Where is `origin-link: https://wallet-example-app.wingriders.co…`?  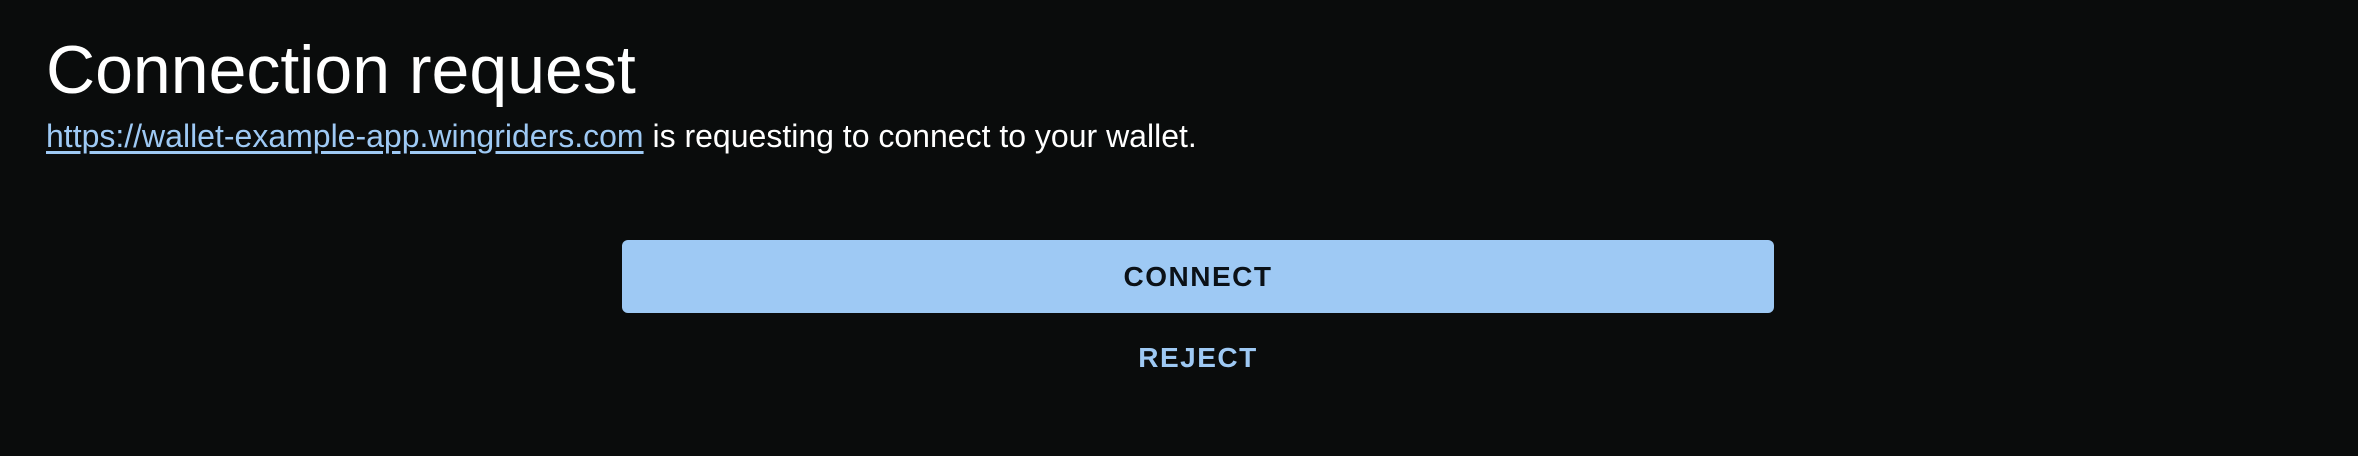 origin-link: https://wallet-example-app.wingriders.co… is located at coordinates (345, 136).